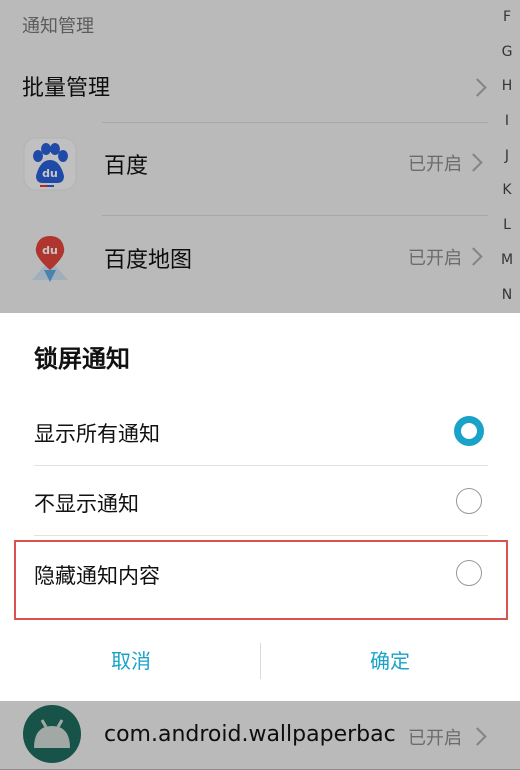 This screenshot has width=520, height=770. What do you see at coordinates (50, 258) in the screenshot?
I see `baidu-map-pin-icon: du` at bounding box center [50, 258].